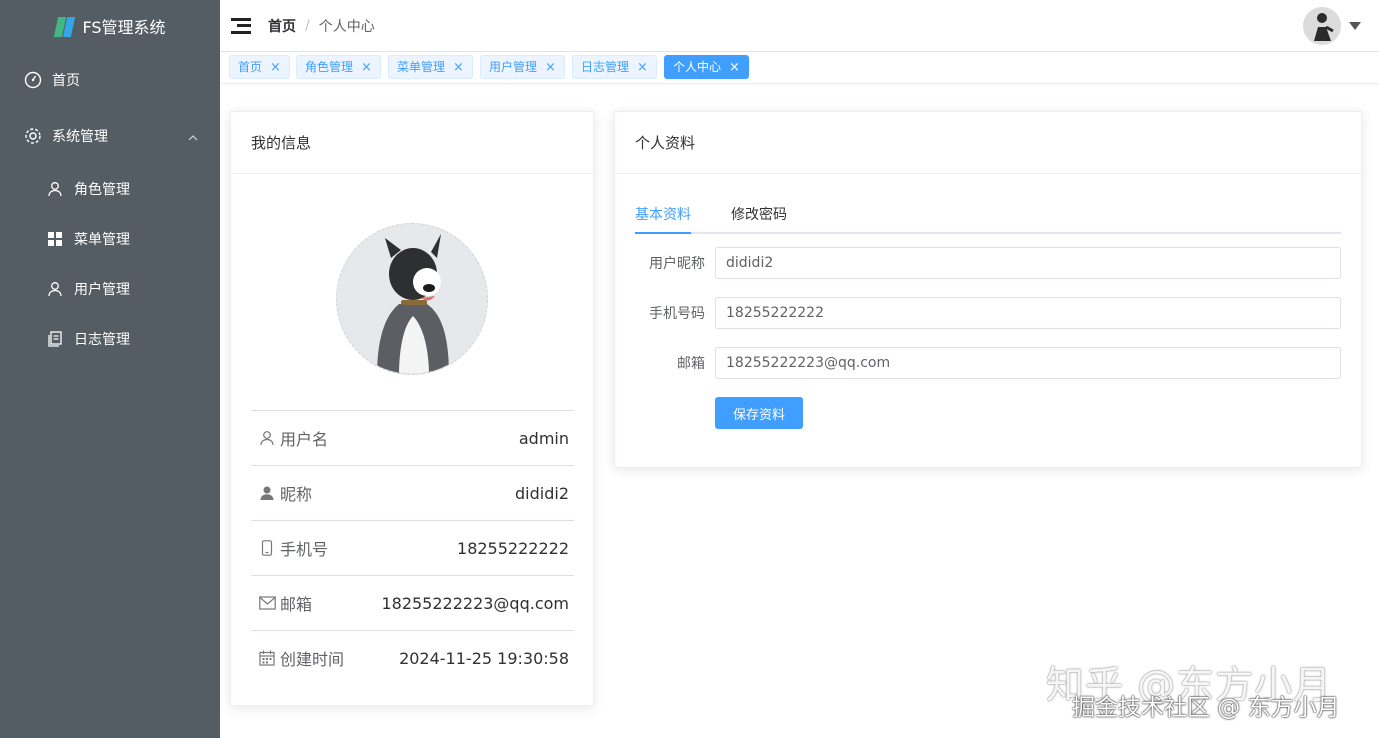  I want to click on breadcrumb-home: 首页, so click(282, 26).